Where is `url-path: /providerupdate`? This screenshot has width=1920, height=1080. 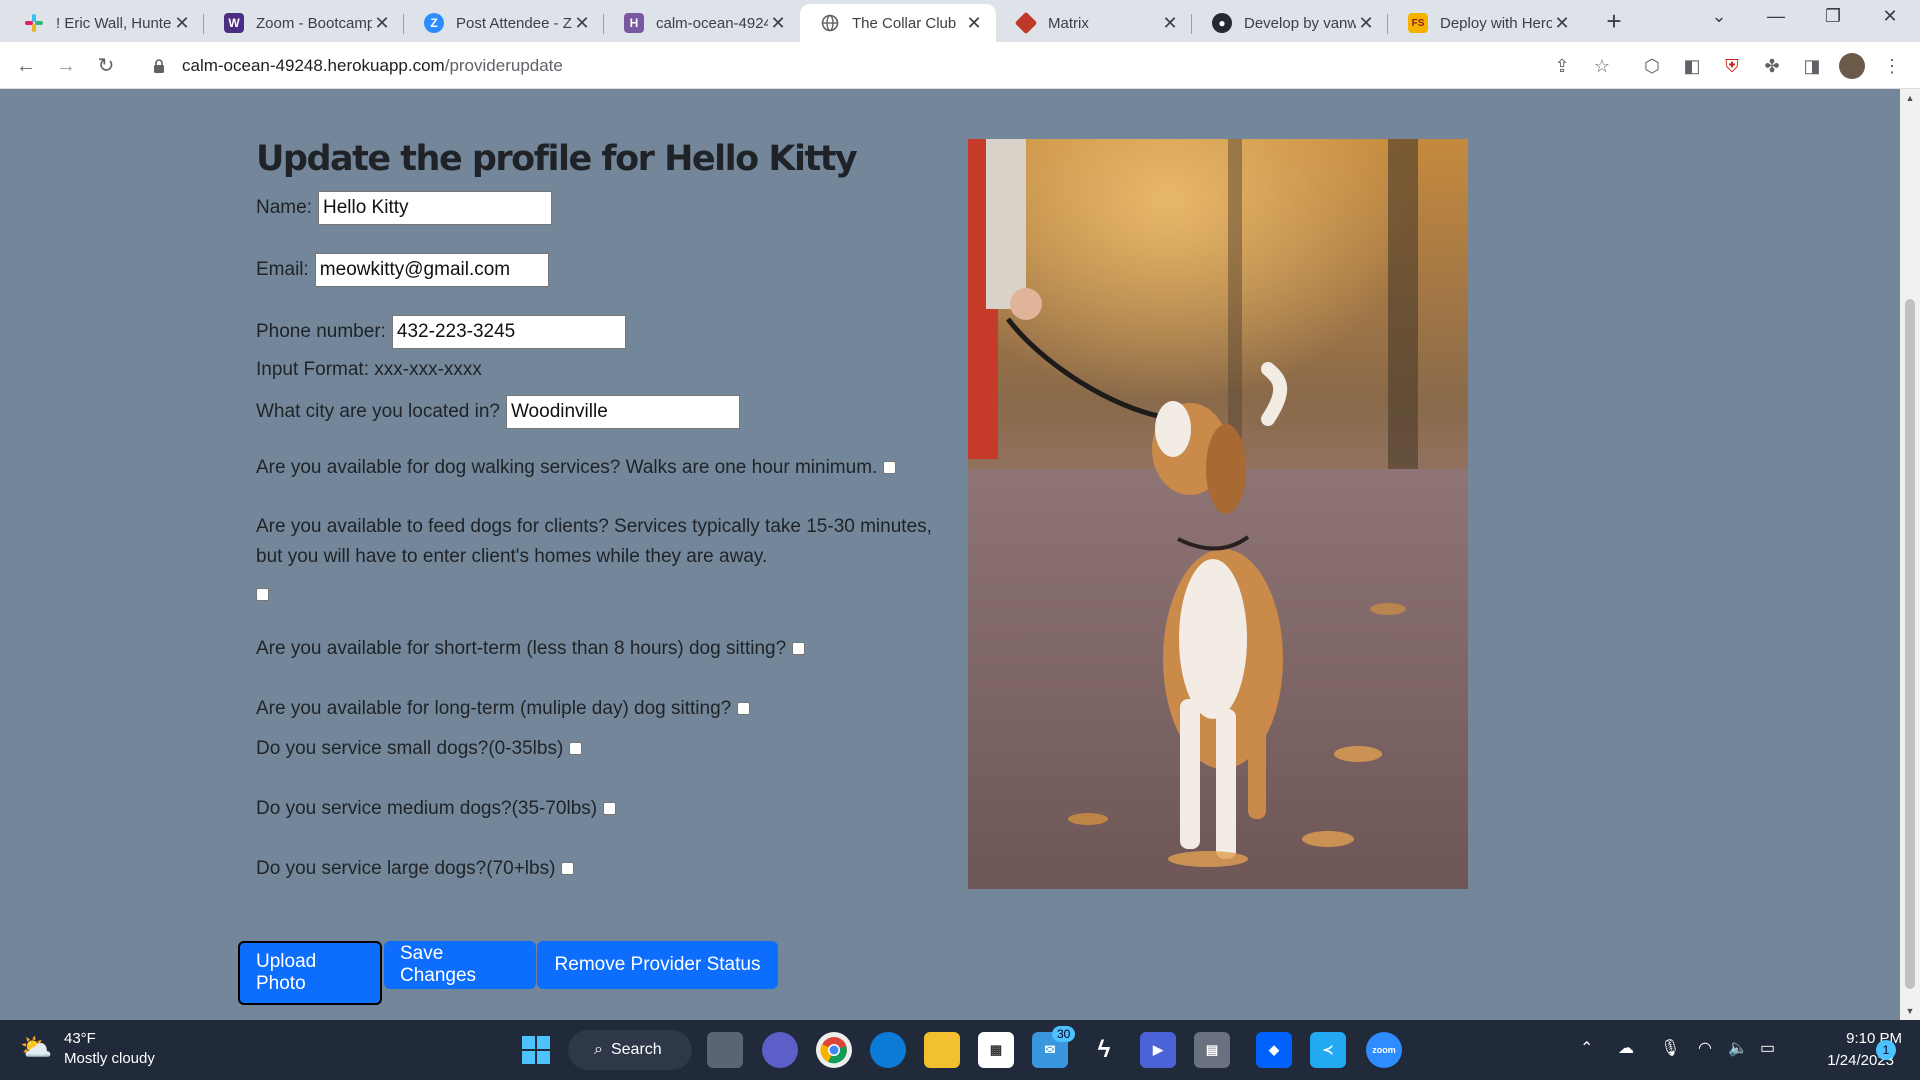
url-path: /providerupdate is located at coordinates (503, 65).